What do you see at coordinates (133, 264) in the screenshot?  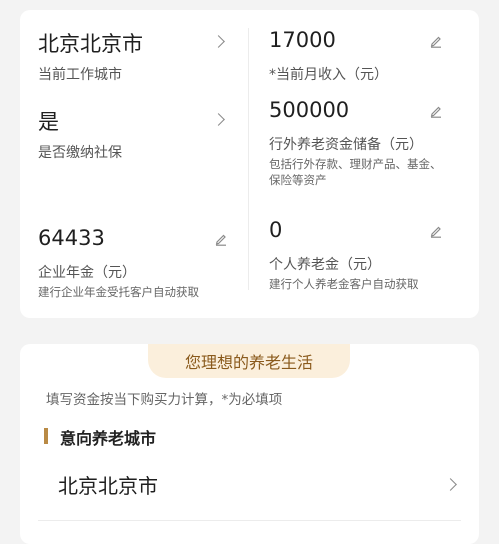 I see `enterprise-annuity-field: 64433 企业年金（元） 建行企业年金受托客户自动获取` at bounding box center [133, 264].